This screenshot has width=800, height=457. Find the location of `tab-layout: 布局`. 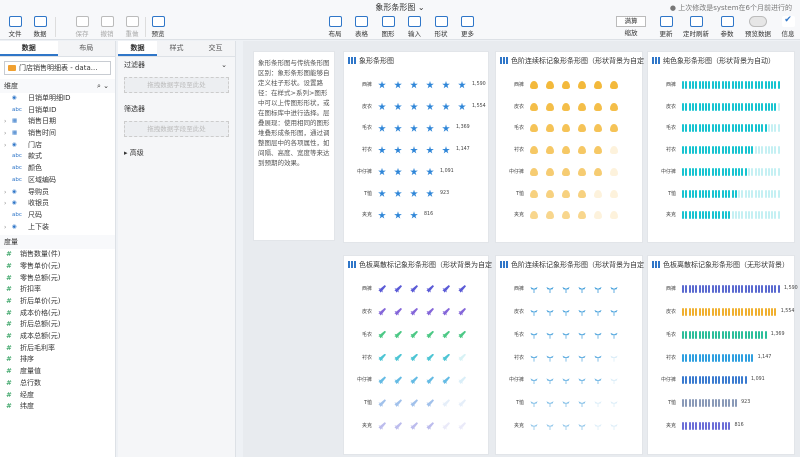

tab-layout: 布局 is located at coordinates (86, 48).